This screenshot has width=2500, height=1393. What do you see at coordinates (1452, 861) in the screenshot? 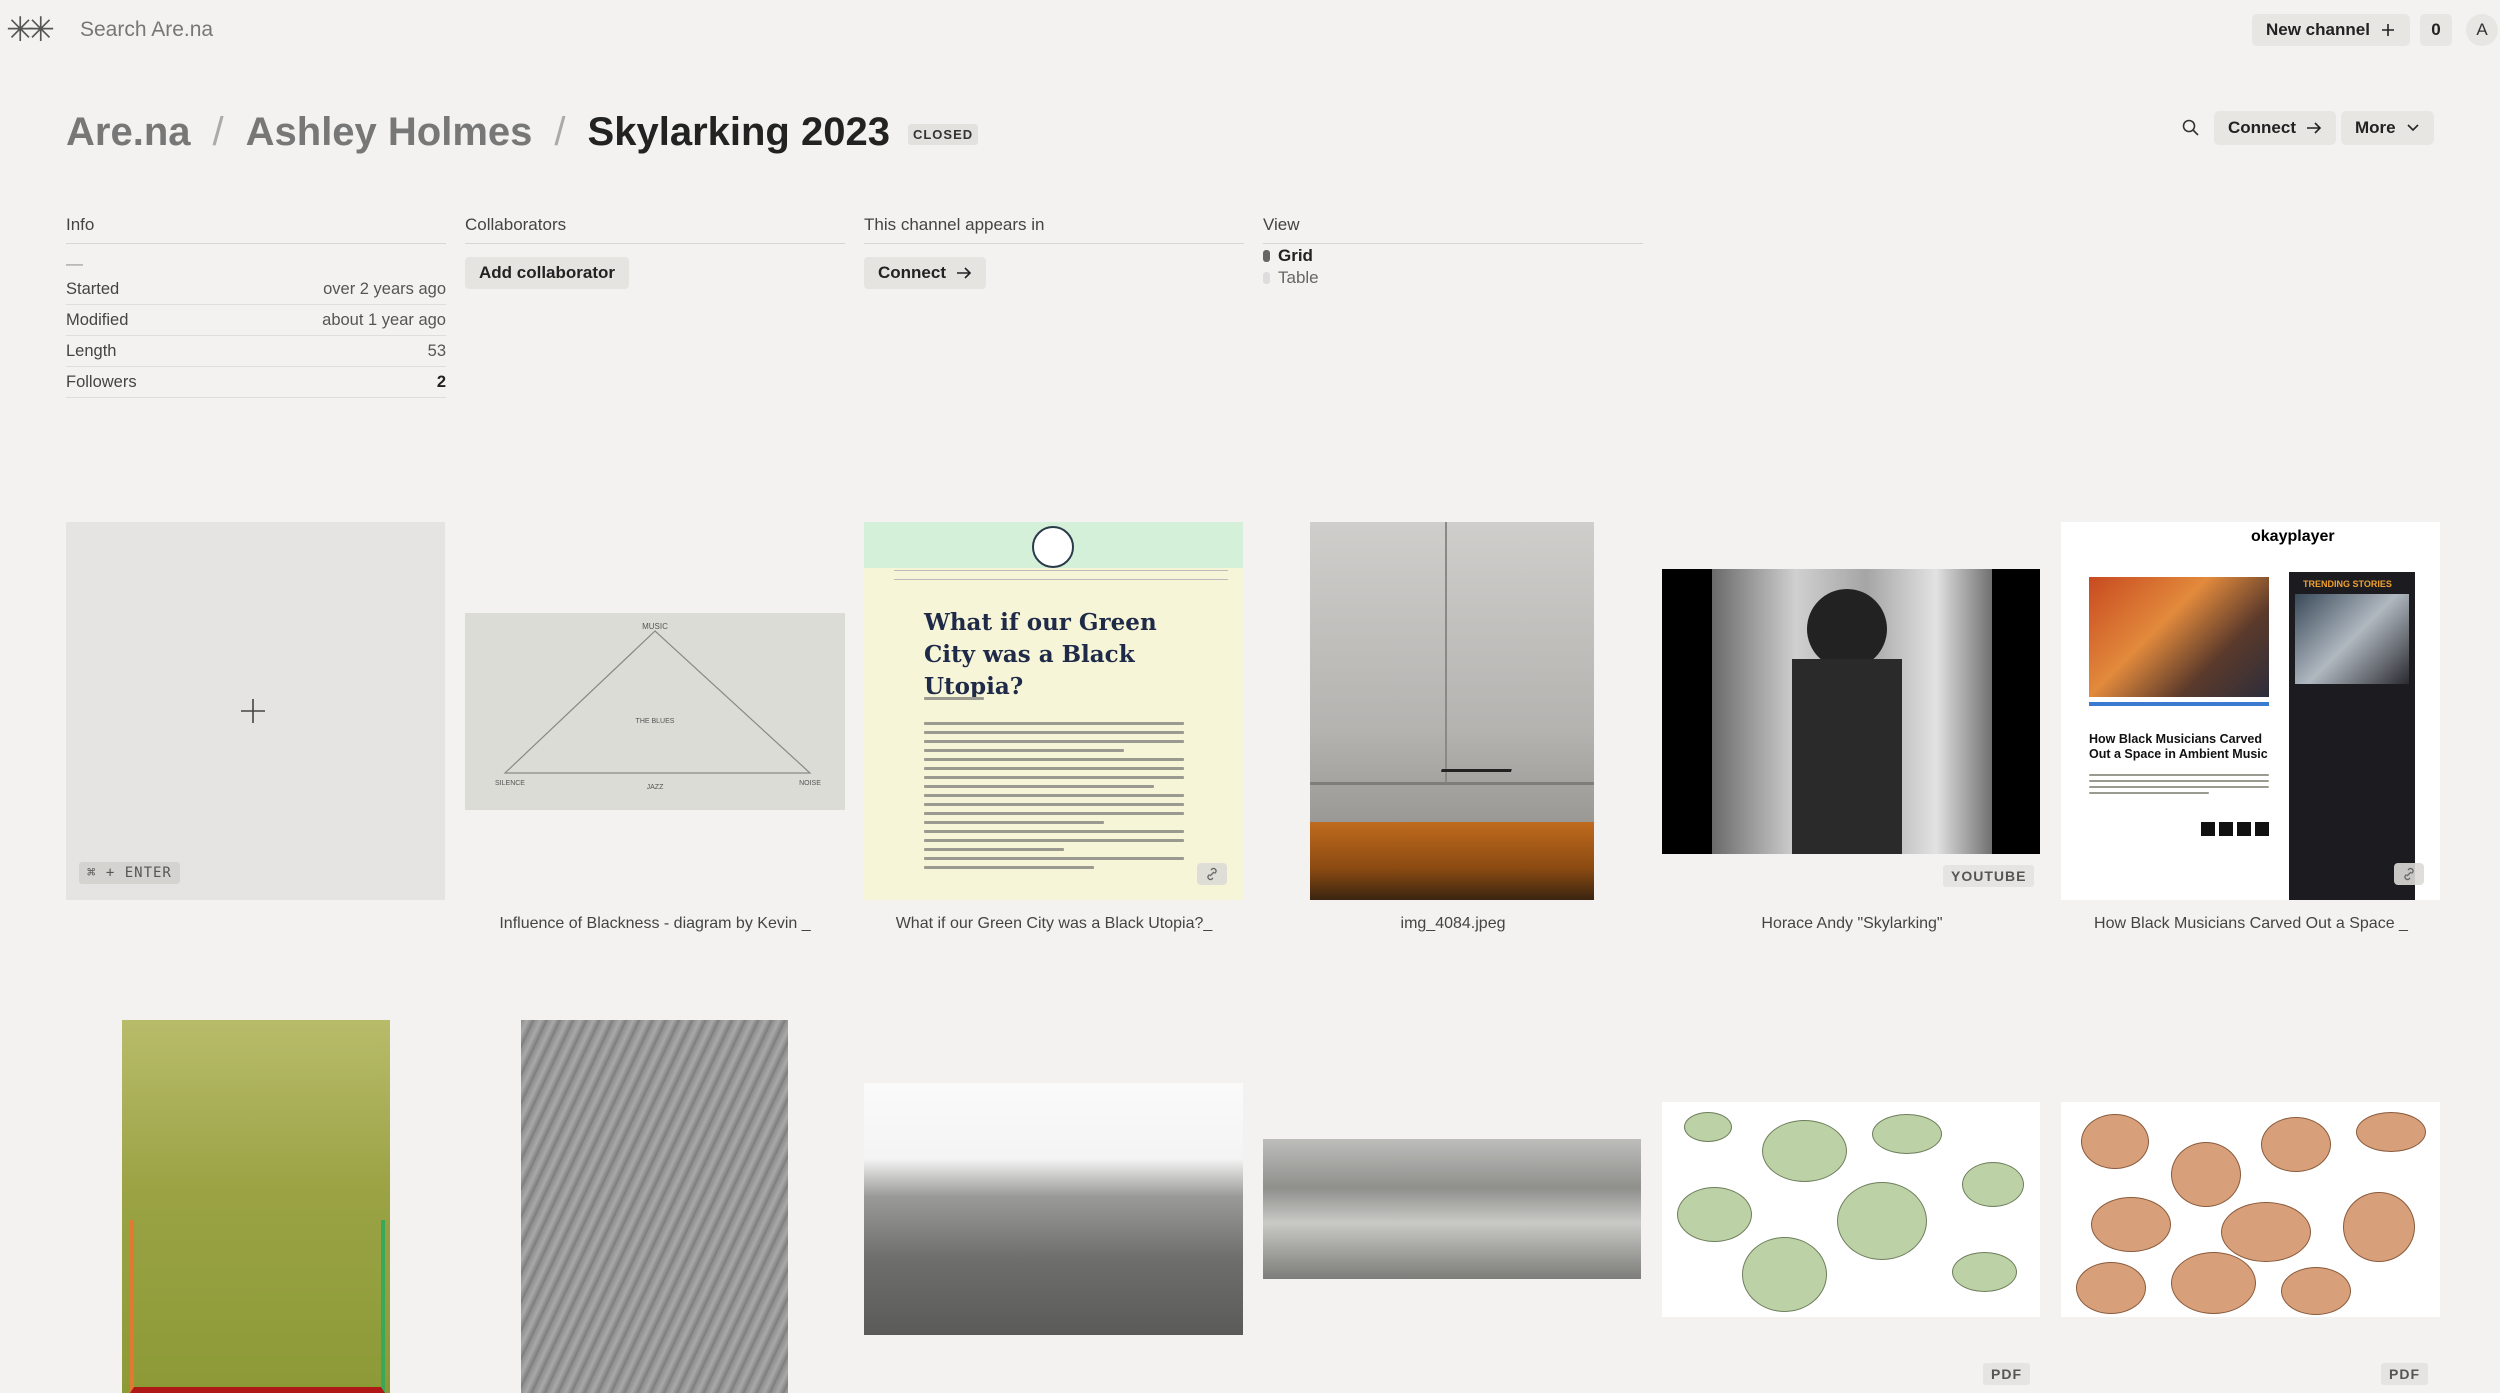
I see `photo-warm-band` at bounding box center [1452, 861].